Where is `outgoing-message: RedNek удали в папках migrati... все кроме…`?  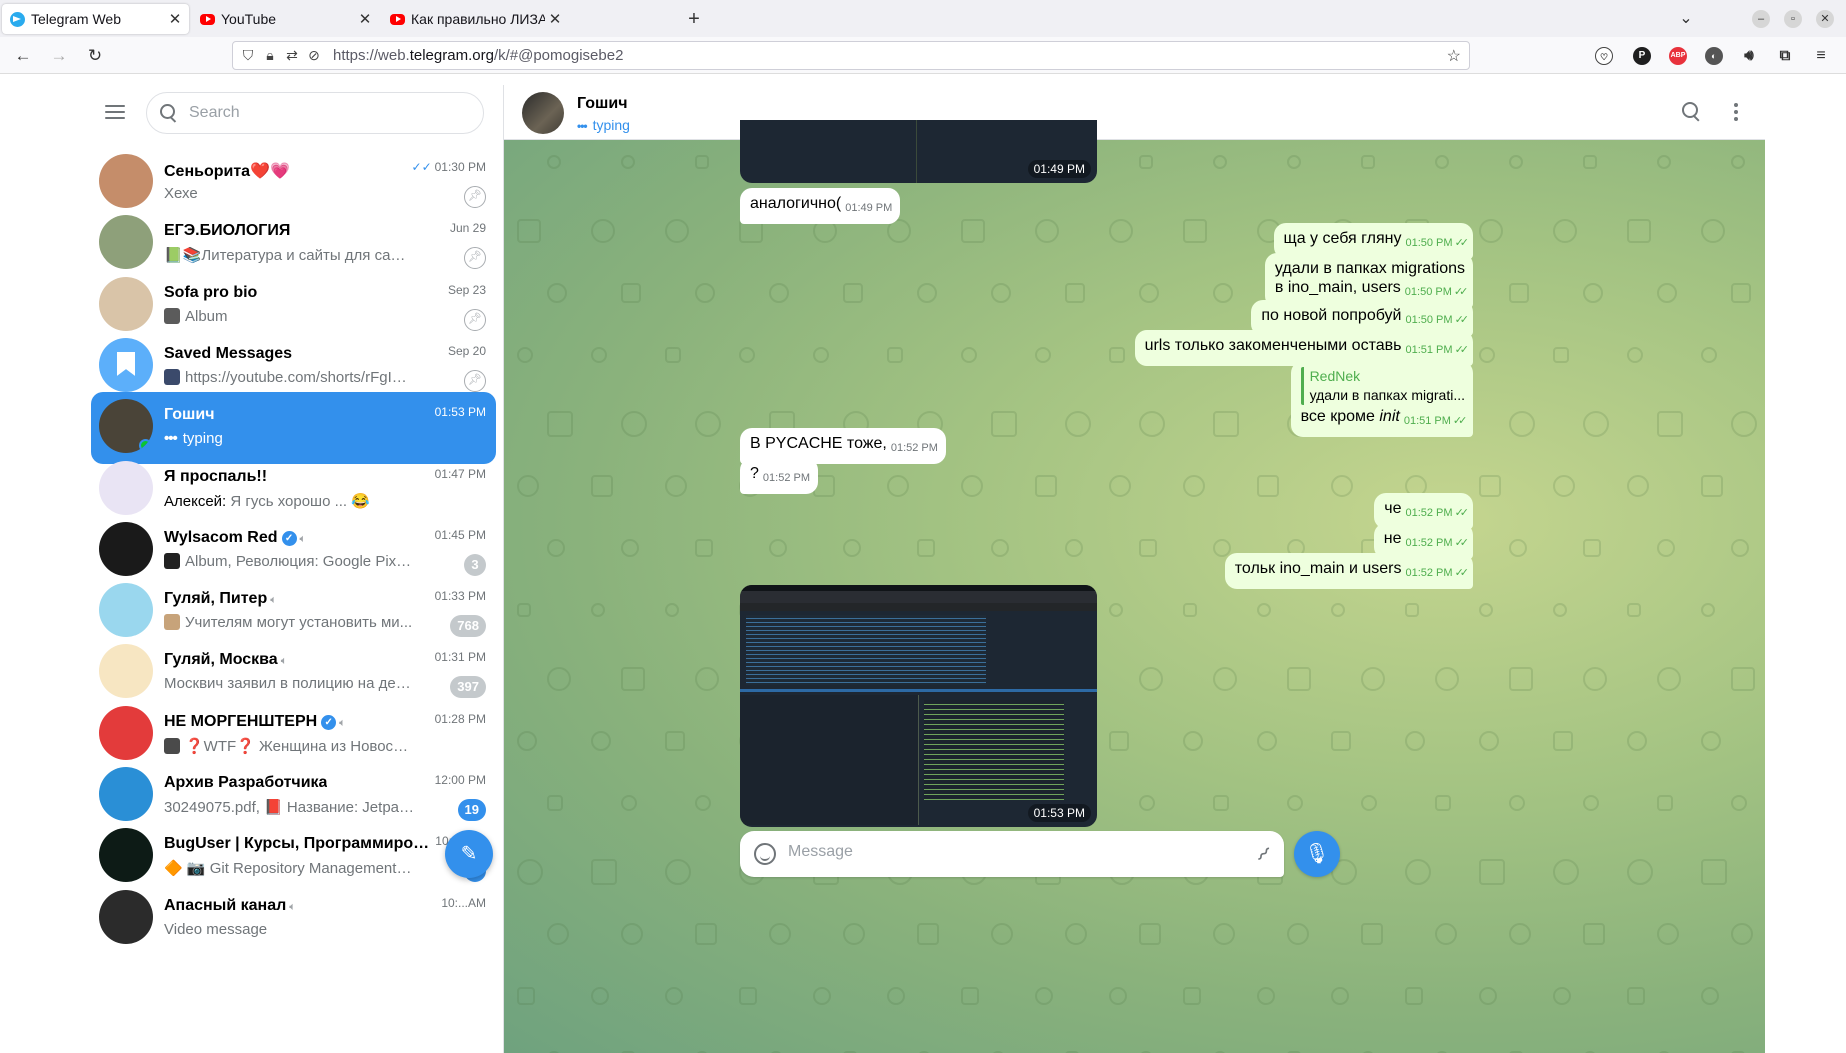 outgoing-message: RedNek удали в папках migrati... все кроме… is located at coordinates (1381, 399).